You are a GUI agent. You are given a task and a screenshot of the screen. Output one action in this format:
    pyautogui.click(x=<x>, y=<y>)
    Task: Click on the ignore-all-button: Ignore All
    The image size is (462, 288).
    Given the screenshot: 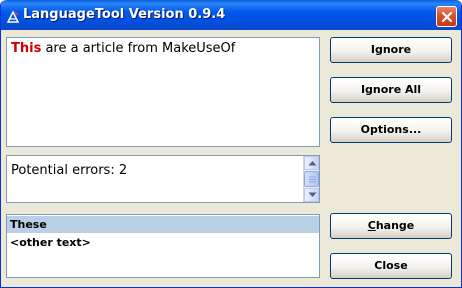 What is the action you would take?
    pyautogui.click(x=391, y=90)
    